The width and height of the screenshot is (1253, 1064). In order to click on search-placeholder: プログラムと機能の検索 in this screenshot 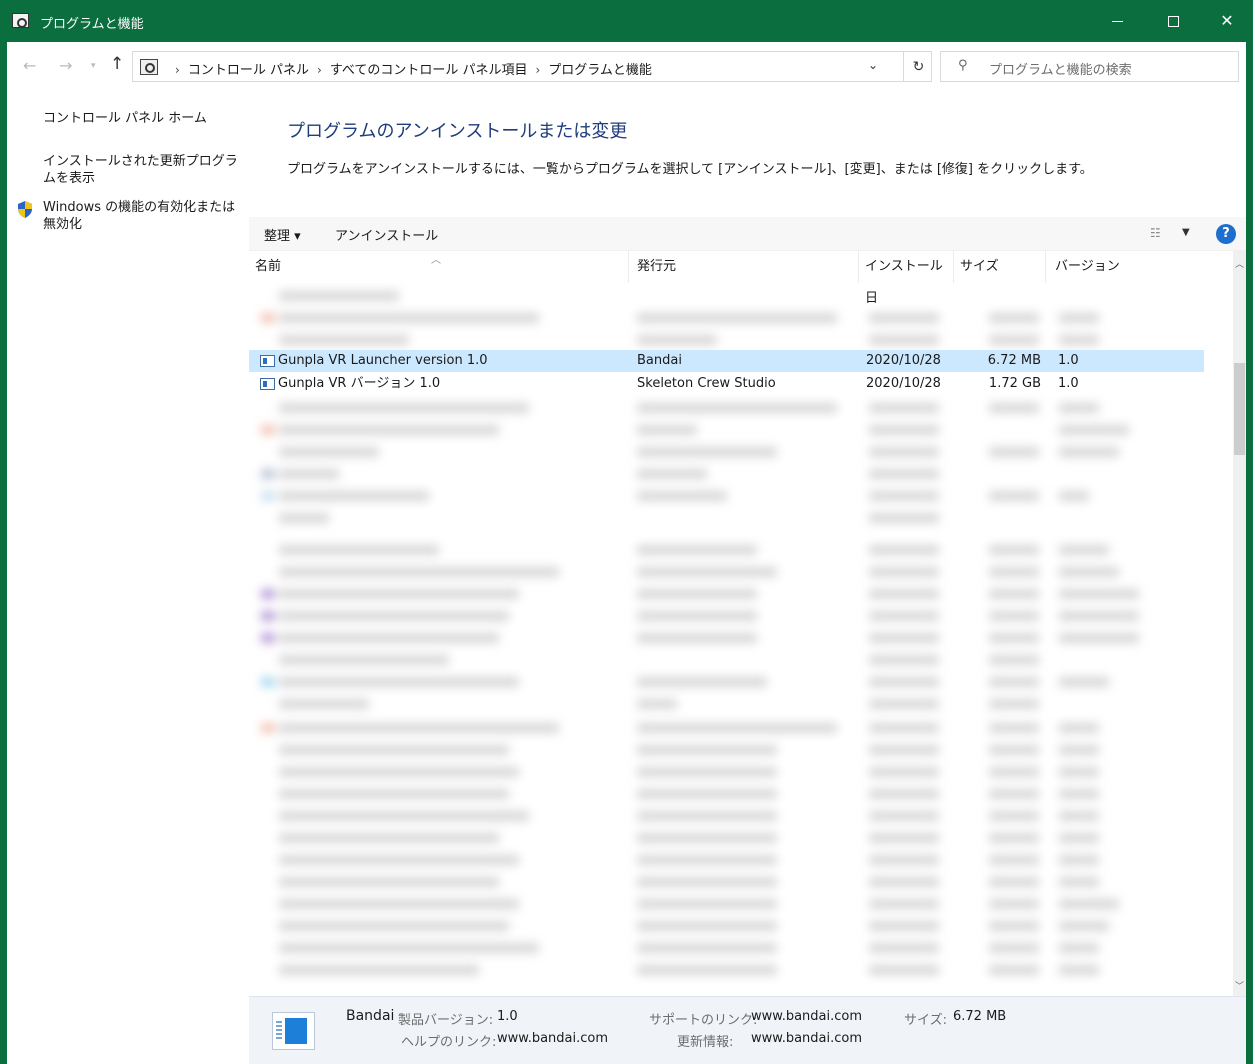, I will do `click(1060, 70)`.